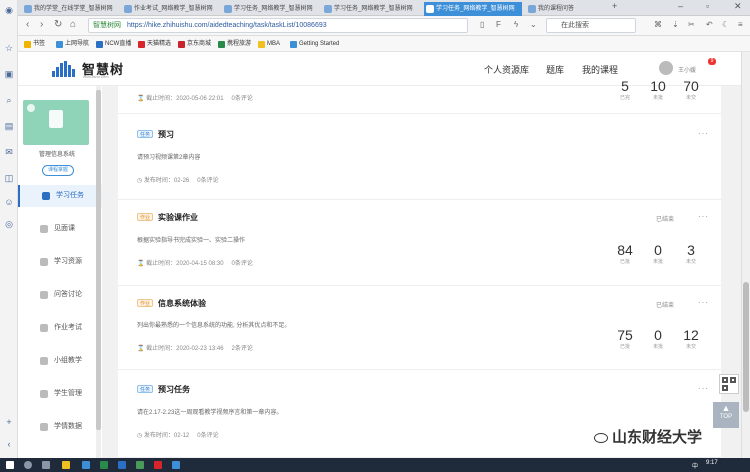  I want to click on stat-graded: 75 已批, so click(625, 338).